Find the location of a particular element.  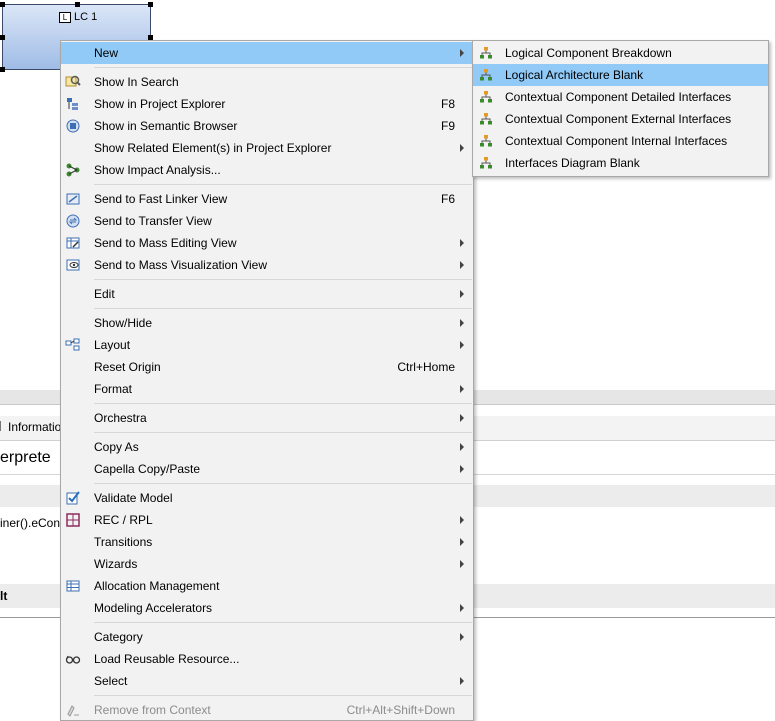

expression-text: iner().eCon is located at coordinates (30, 523).